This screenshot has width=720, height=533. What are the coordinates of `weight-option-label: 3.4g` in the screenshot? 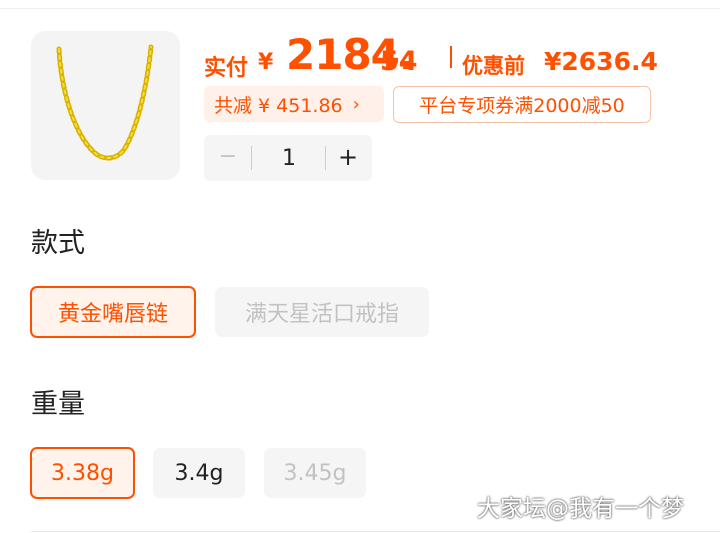 It's located at (199, 473).